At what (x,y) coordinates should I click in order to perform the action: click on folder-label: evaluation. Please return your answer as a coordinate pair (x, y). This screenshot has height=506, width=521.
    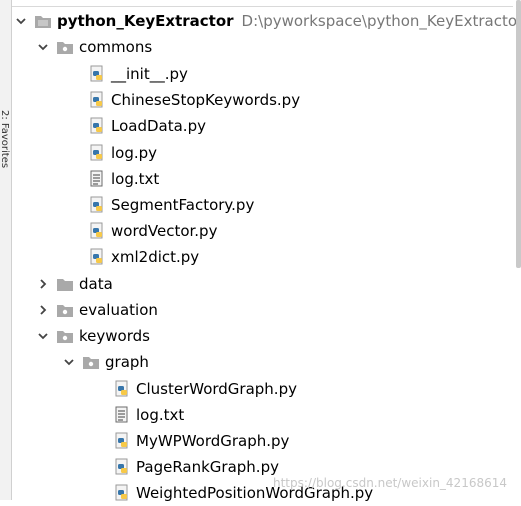
    Looking at the image, I should click on (118, 310).